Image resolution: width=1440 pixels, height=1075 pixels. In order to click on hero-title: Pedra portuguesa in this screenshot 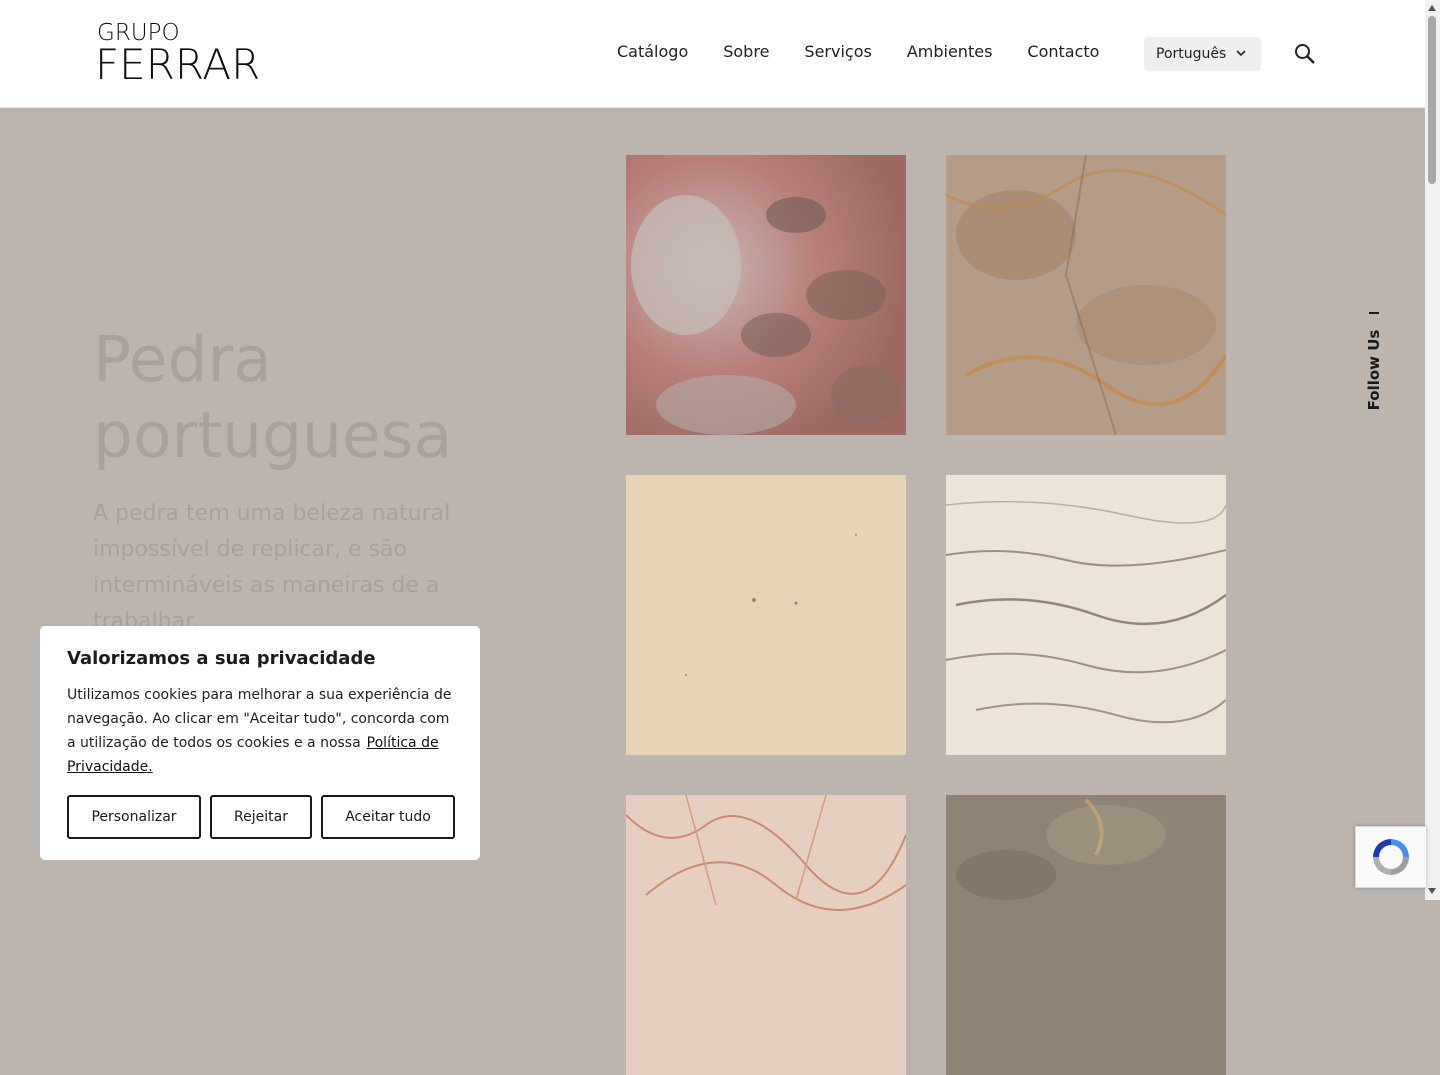, I will do `click(323, 398)`.